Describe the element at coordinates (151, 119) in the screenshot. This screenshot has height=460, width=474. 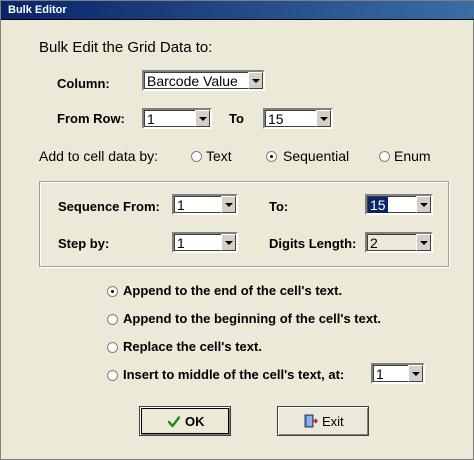
I see `from-row-value: 1` at that location.